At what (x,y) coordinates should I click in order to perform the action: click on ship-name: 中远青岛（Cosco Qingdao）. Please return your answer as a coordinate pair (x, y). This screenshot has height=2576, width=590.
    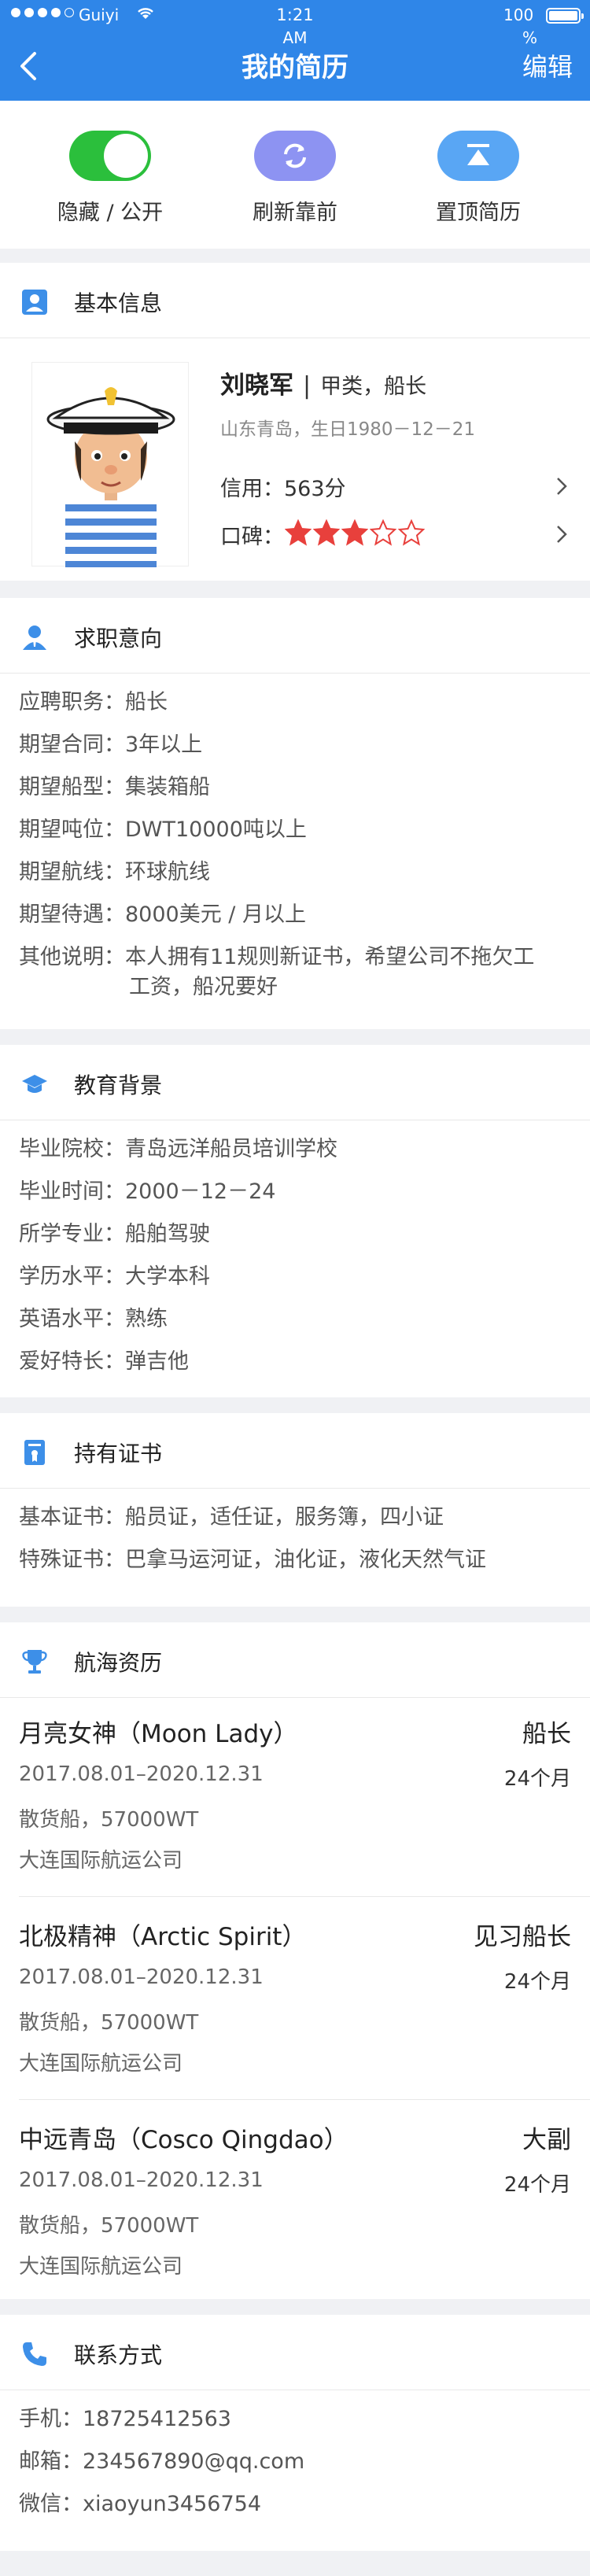
    Looking at the image, I should click on (183, 2140).